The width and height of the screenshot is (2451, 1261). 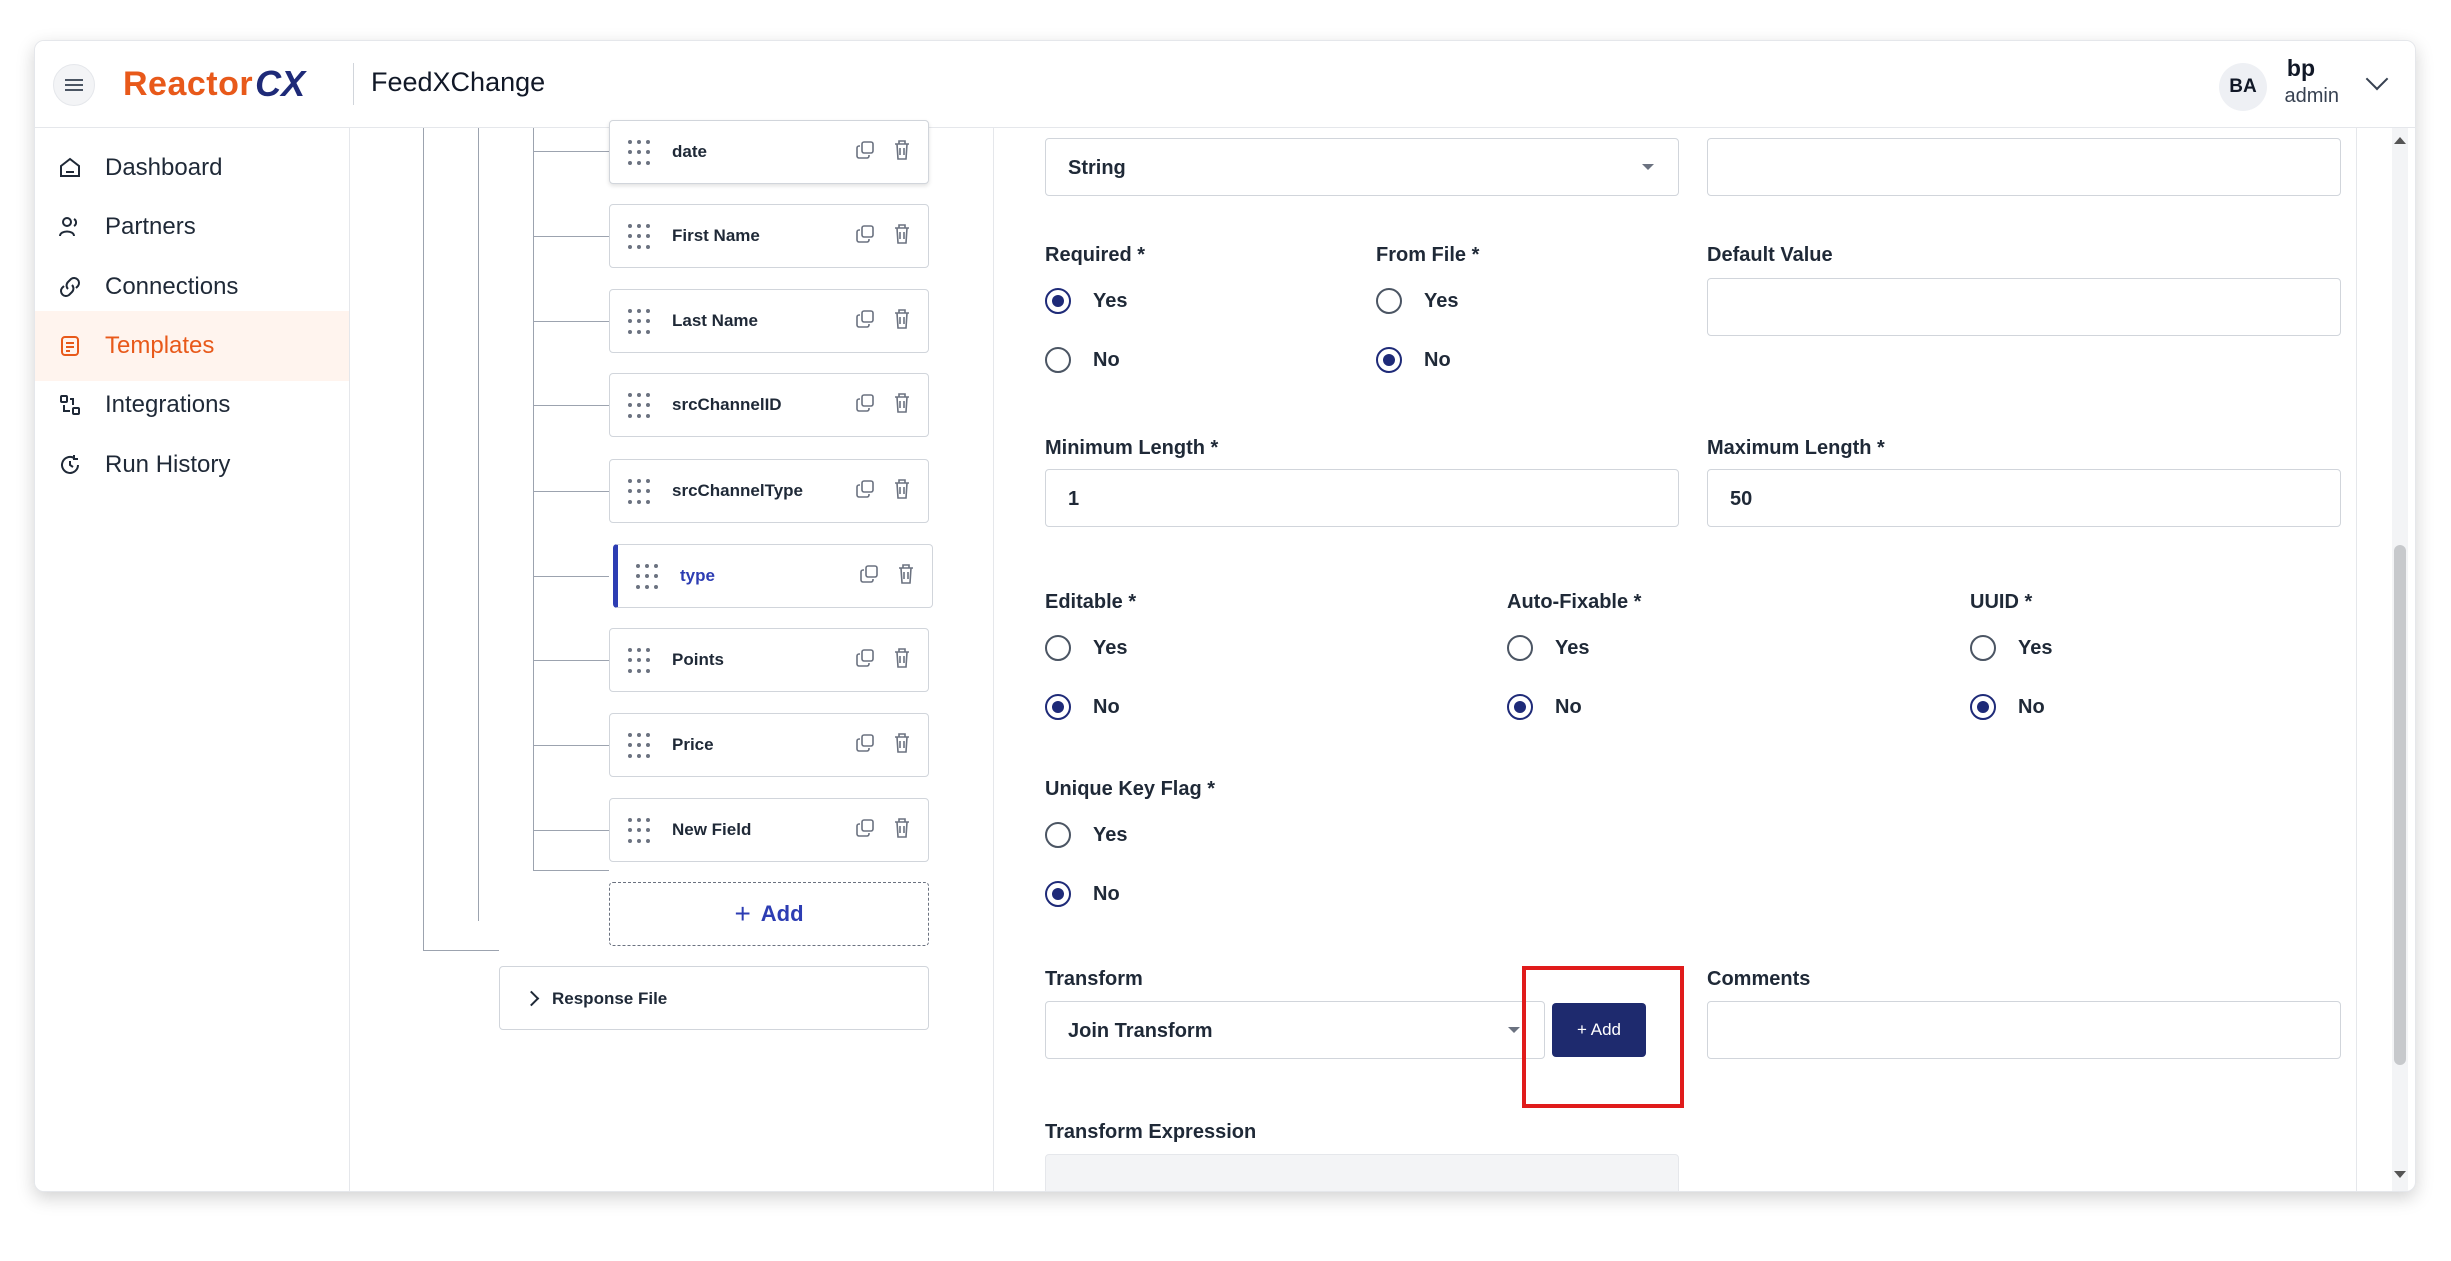 I want to click on home-icon, so click(x=70, y=168).